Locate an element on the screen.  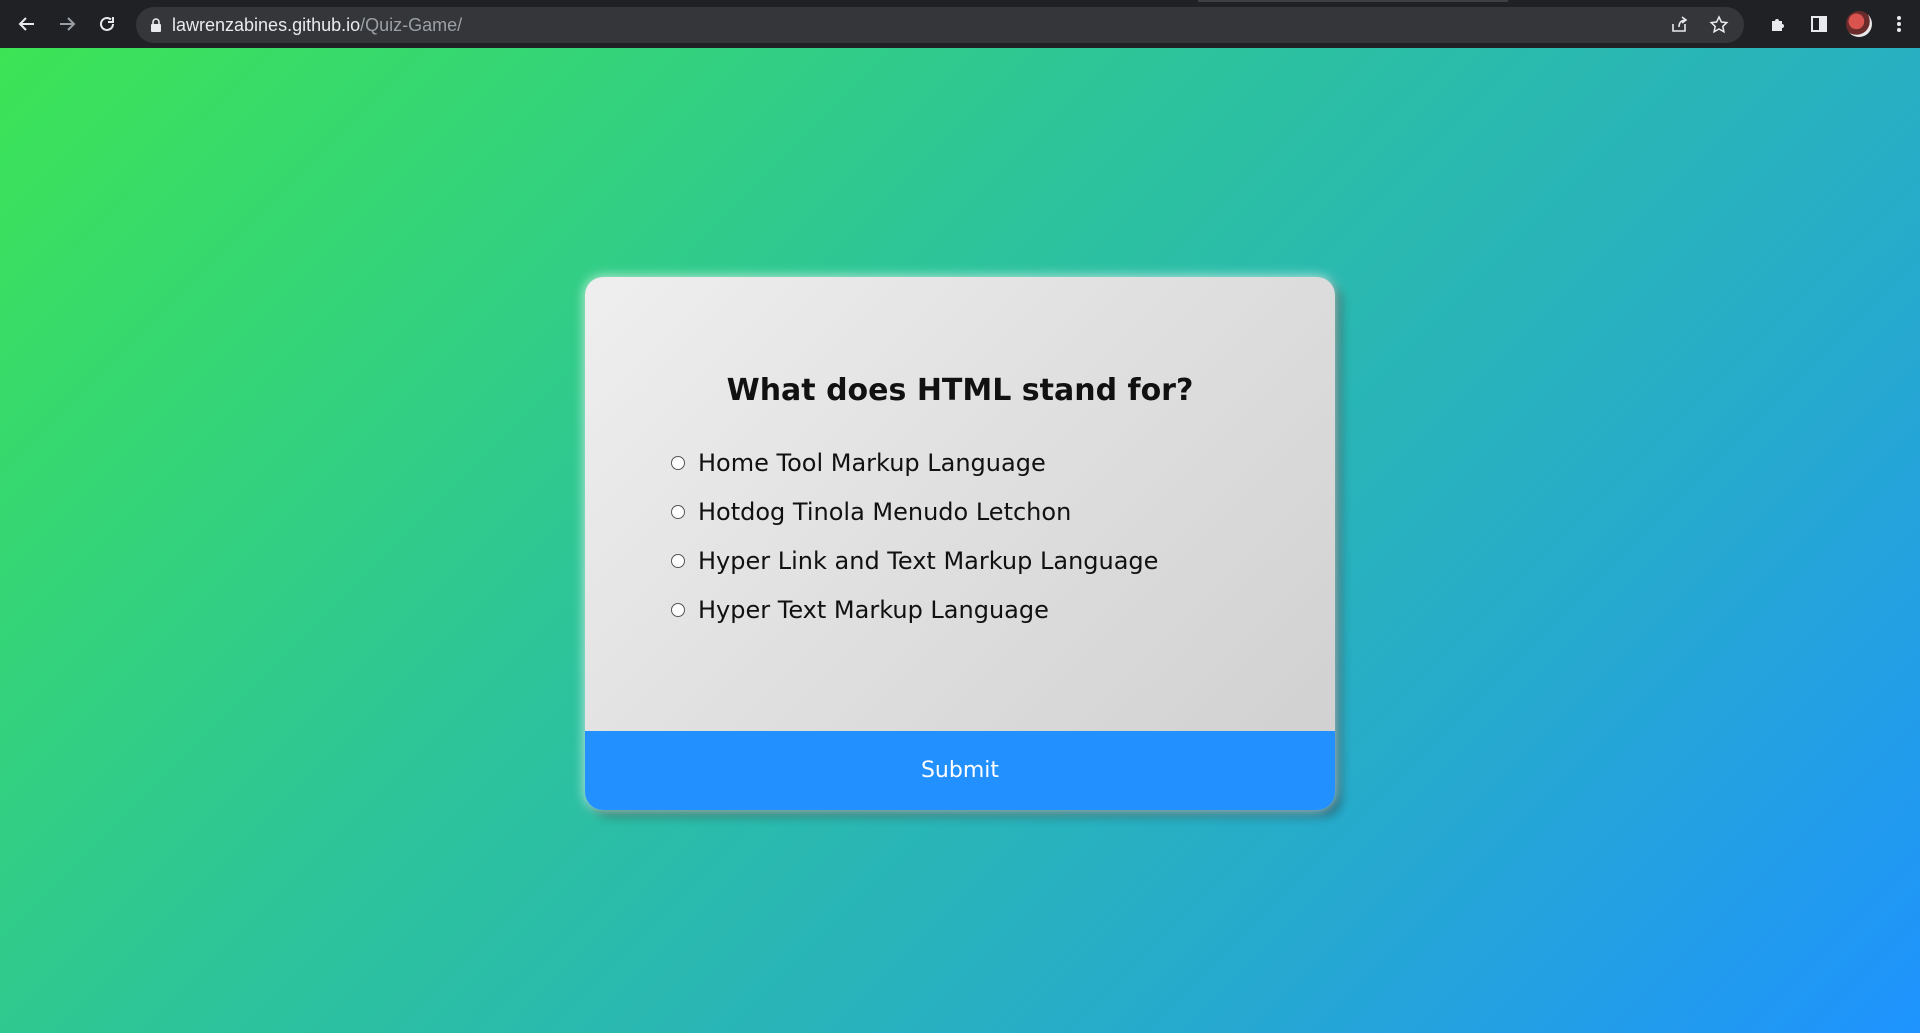
share-button is located at coordinates (1679, 25).